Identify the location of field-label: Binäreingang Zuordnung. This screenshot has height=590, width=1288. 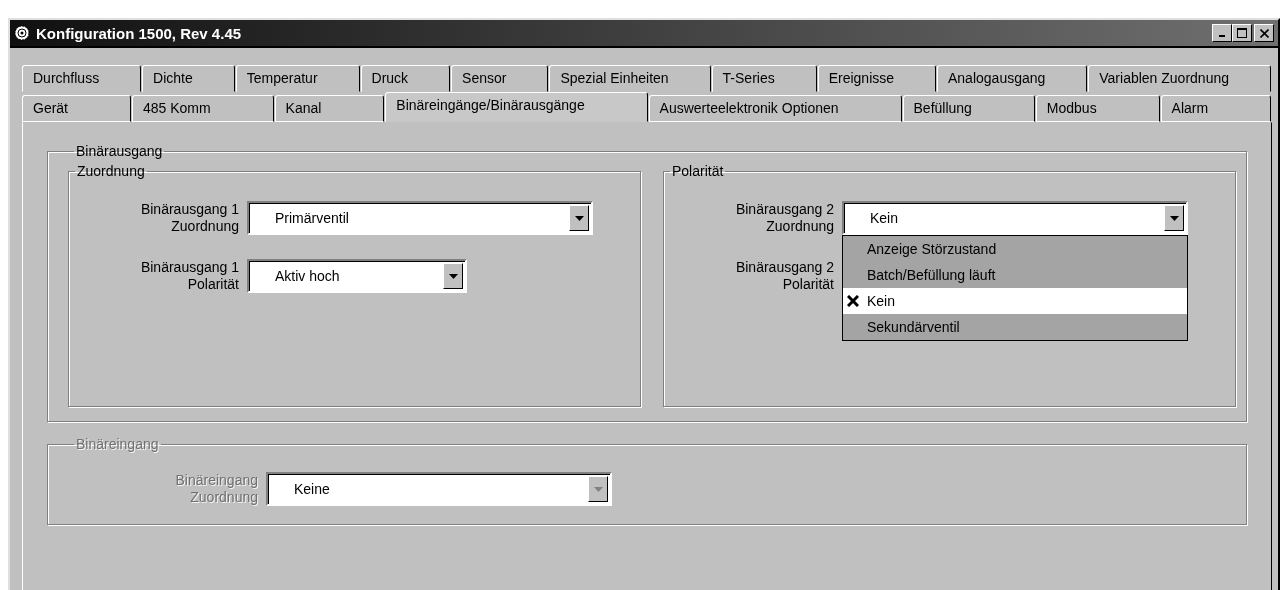
(216, 489).